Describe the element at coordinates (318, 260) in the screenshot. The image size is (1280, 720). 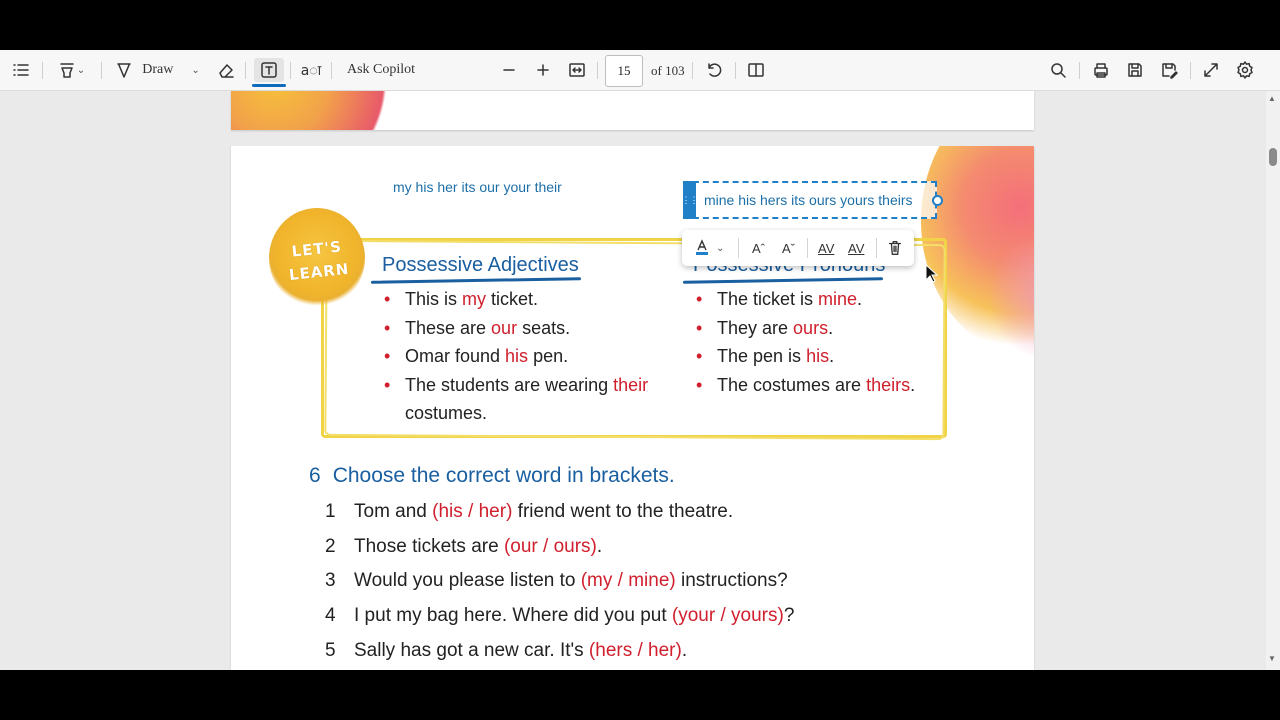
I see `lets-learn-label: LET'S LEARN` at that location.